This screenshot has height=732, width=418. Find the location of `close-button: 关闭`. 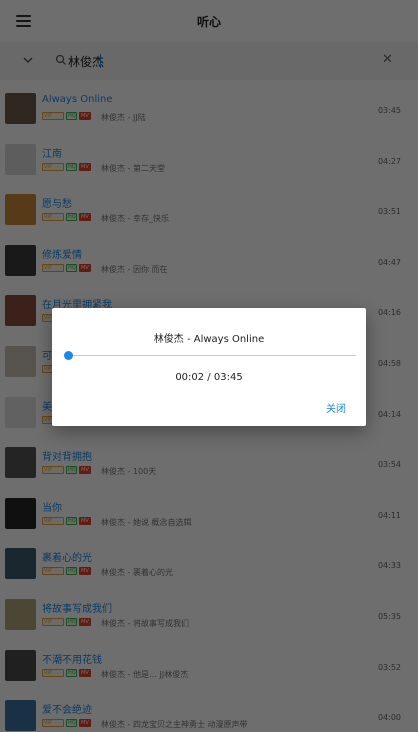

close-button: 关闭 is located at coordinates (336, 407).